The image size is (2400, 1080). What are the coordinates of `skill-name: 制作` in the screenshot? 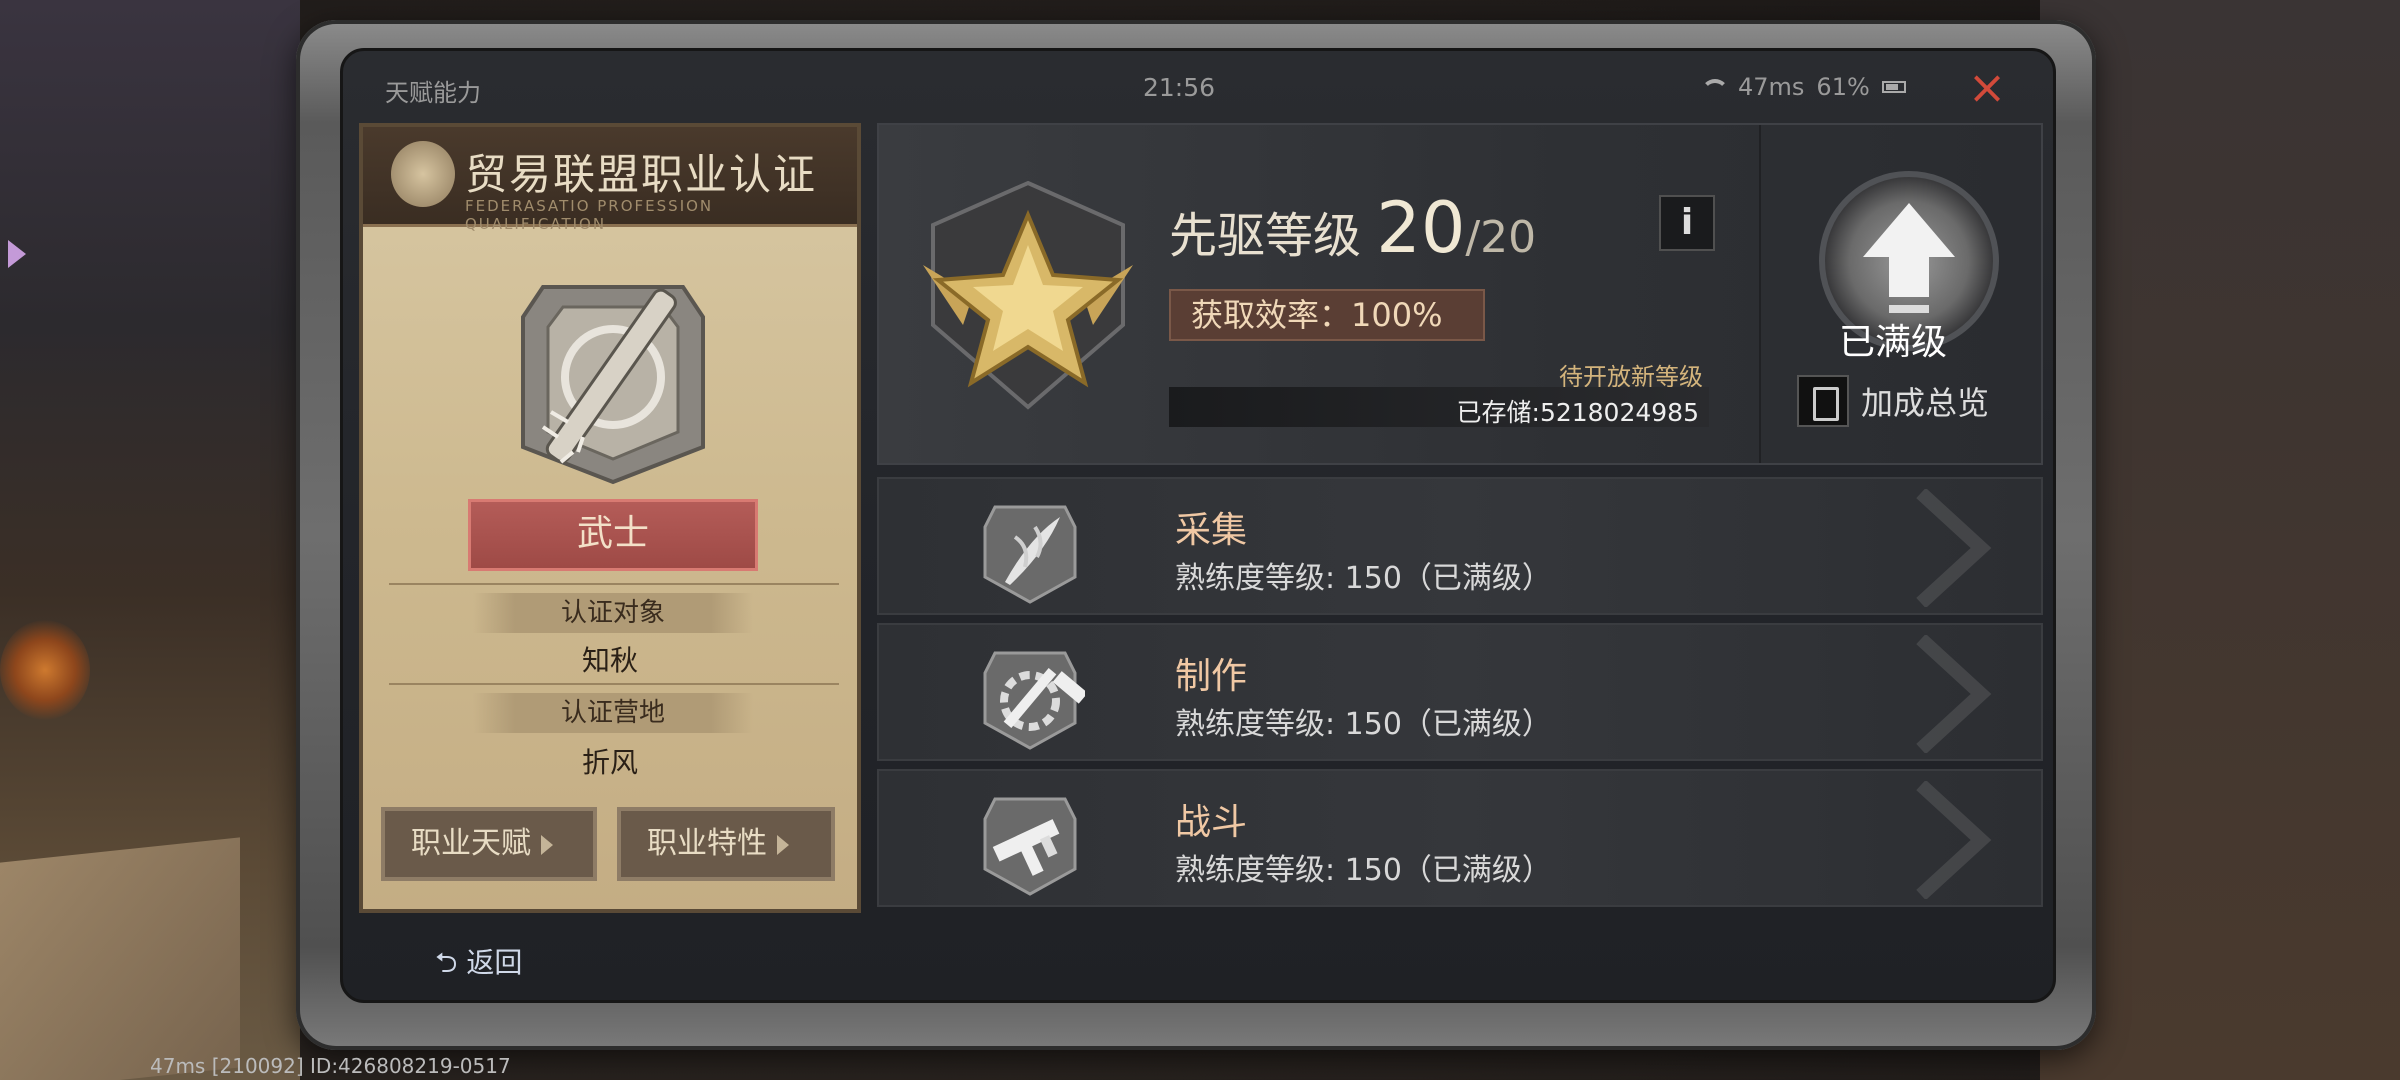 It's located at (1211, 676).